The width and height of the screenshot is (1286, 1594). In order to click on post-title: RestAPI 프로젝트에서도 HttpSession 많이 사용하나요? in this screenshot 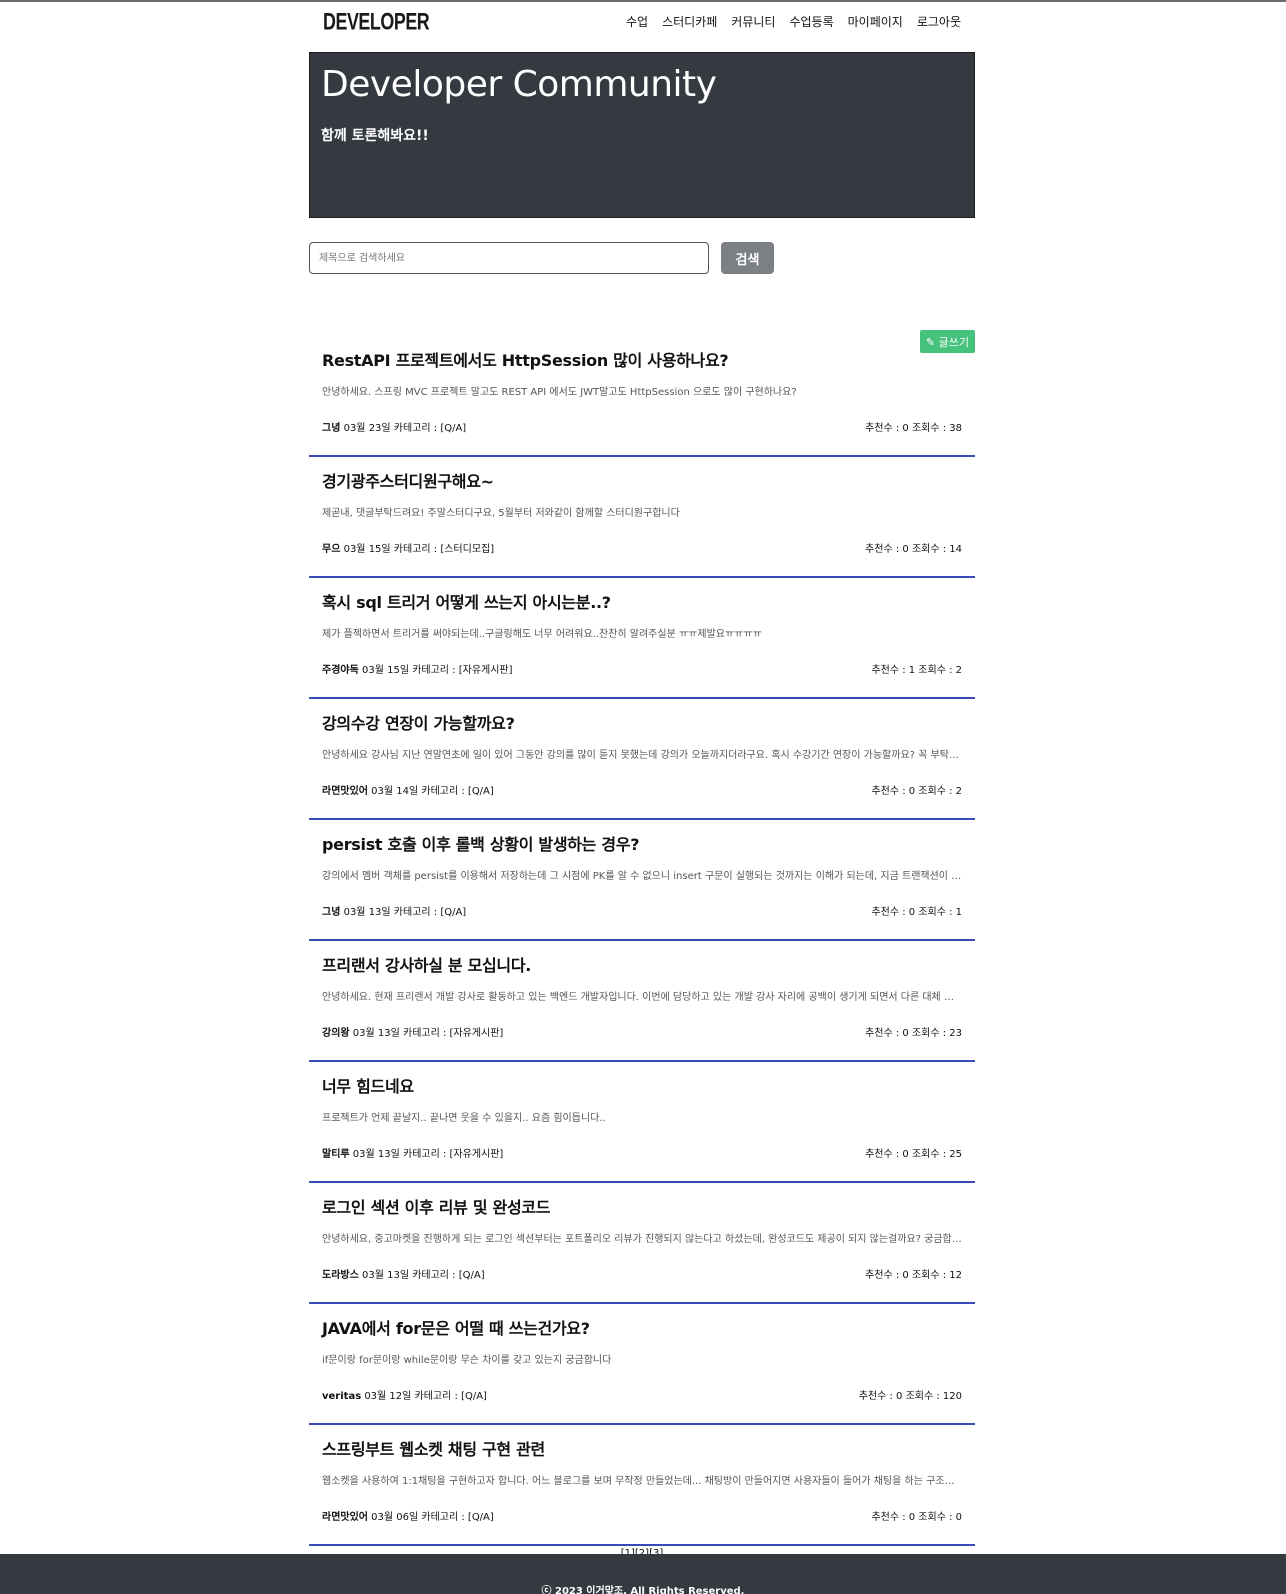, I will do `click(642, 361)`.